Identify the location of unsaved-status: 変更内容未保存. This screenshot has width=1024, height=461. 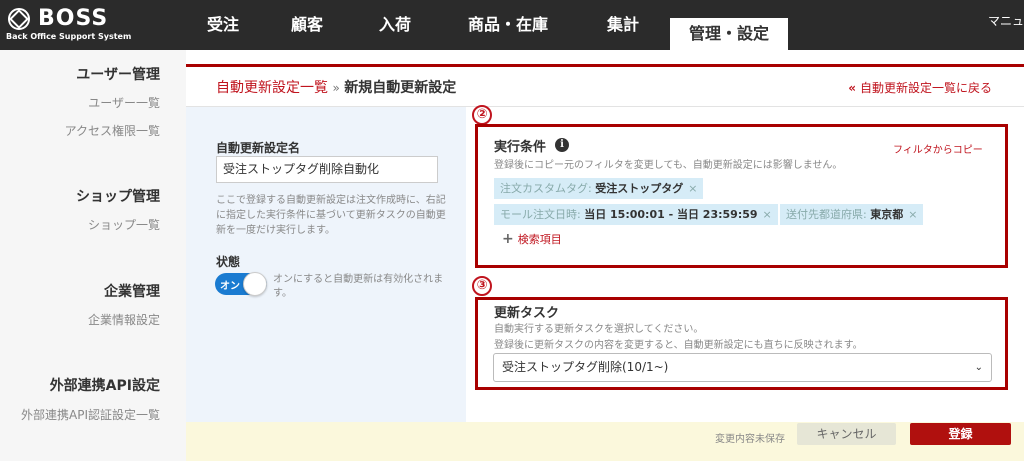
(750, 439).